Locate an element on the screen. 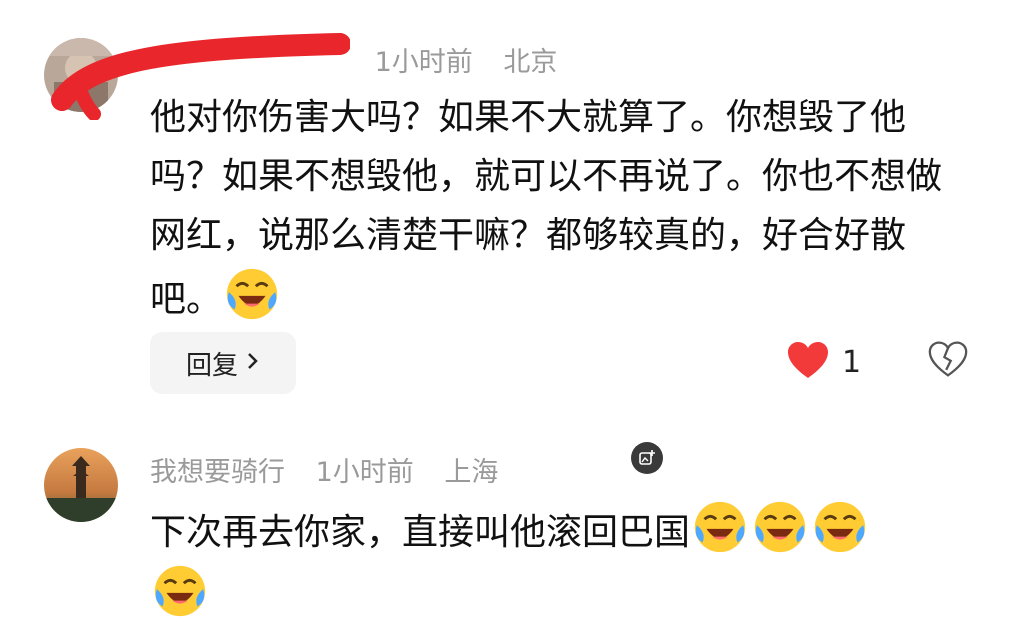  comment-body: 下次再去你家，直接叫他滚回巴国 is located at coordinates (420, 532).